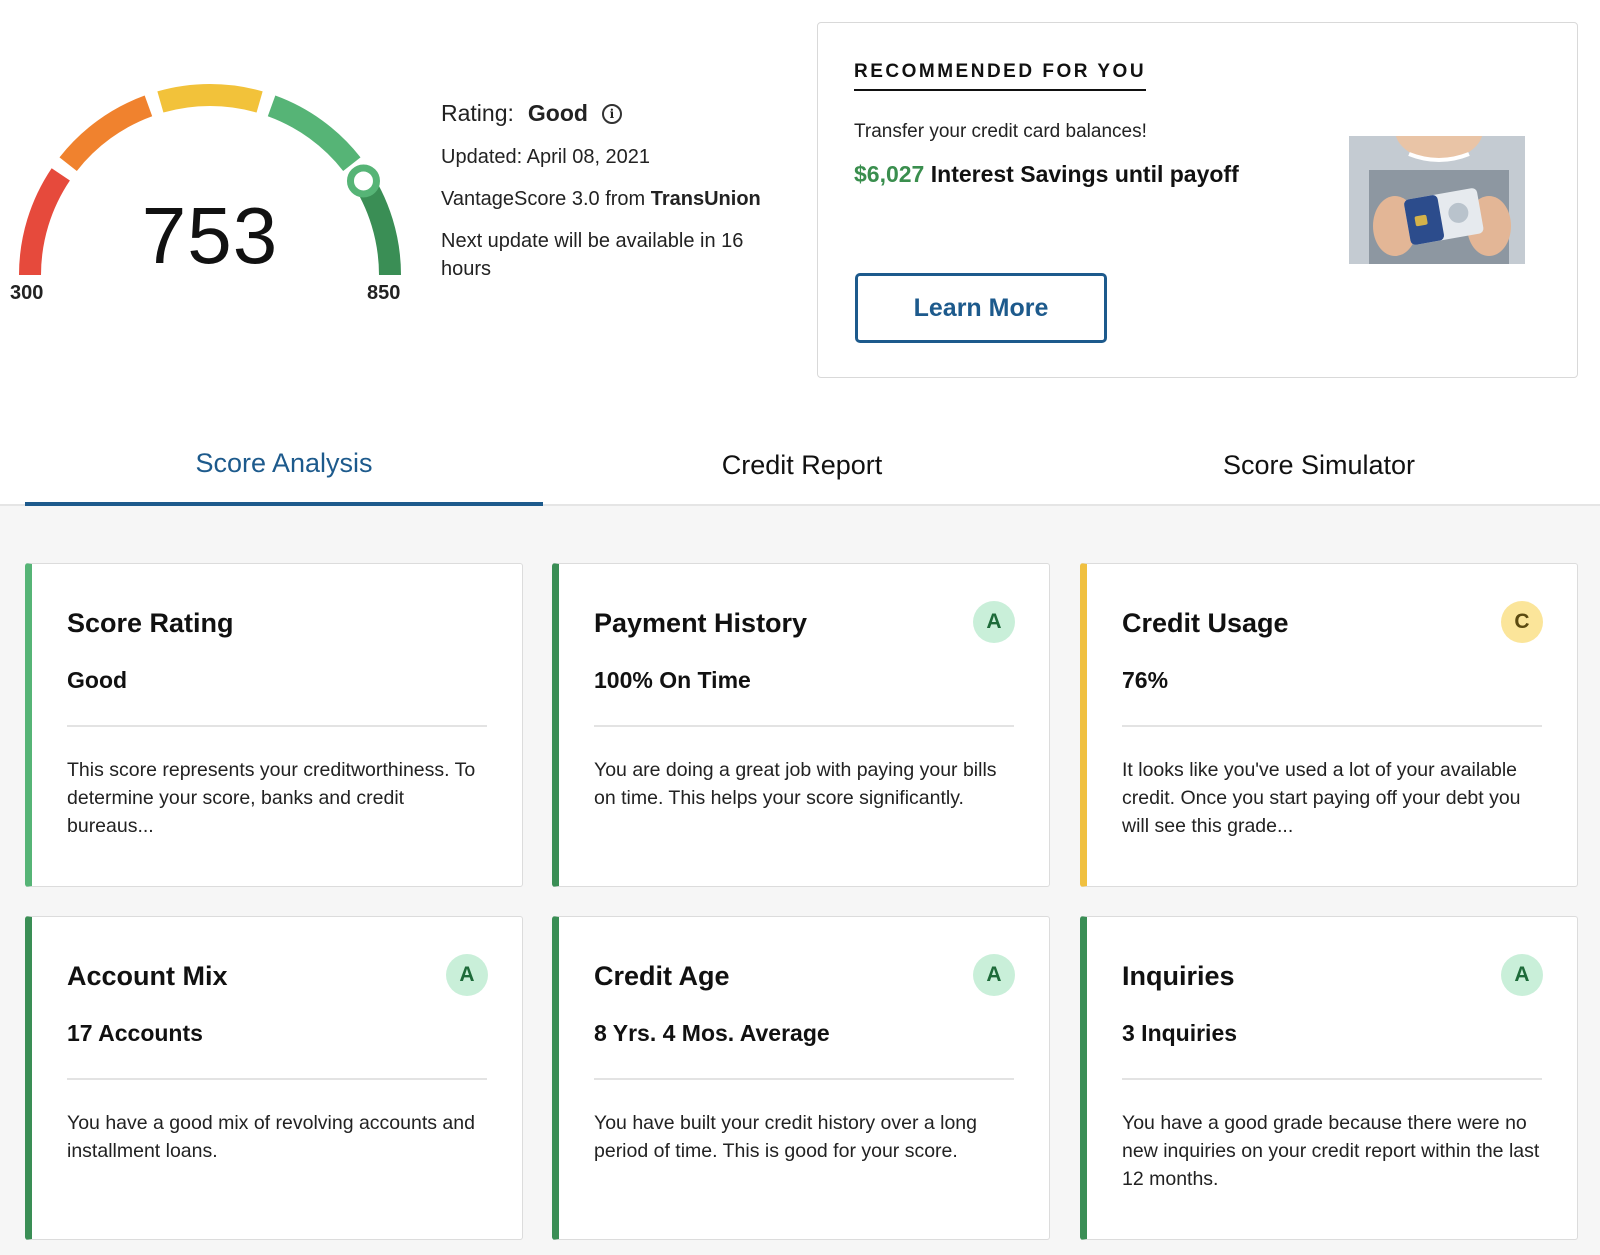 Image resolution: width=1600 pixels, height=1255 pixels. Describe the element at coordinates (705, 199) in the screenshot. I see `credit-bureau: TransUnion` at that location.